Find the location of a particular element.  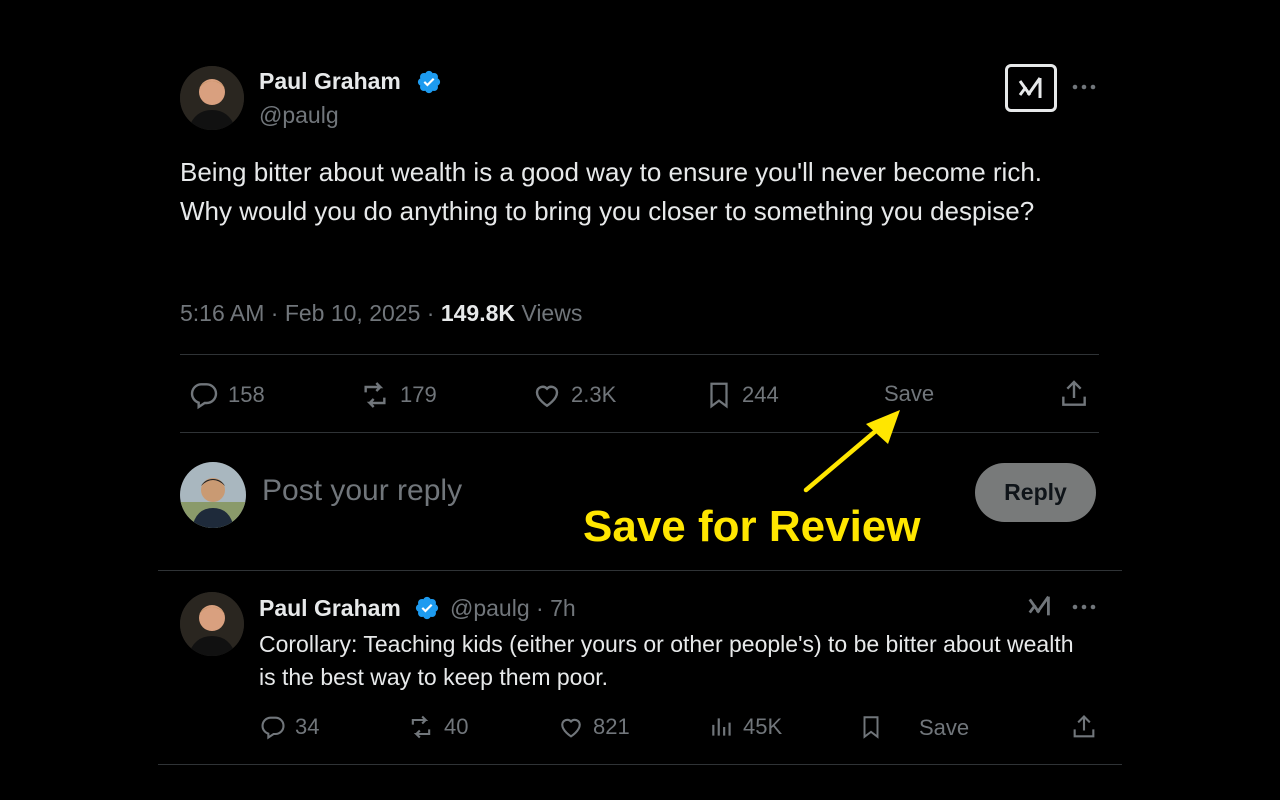

reply-save-label: Save is located at coordinates (944, 727).